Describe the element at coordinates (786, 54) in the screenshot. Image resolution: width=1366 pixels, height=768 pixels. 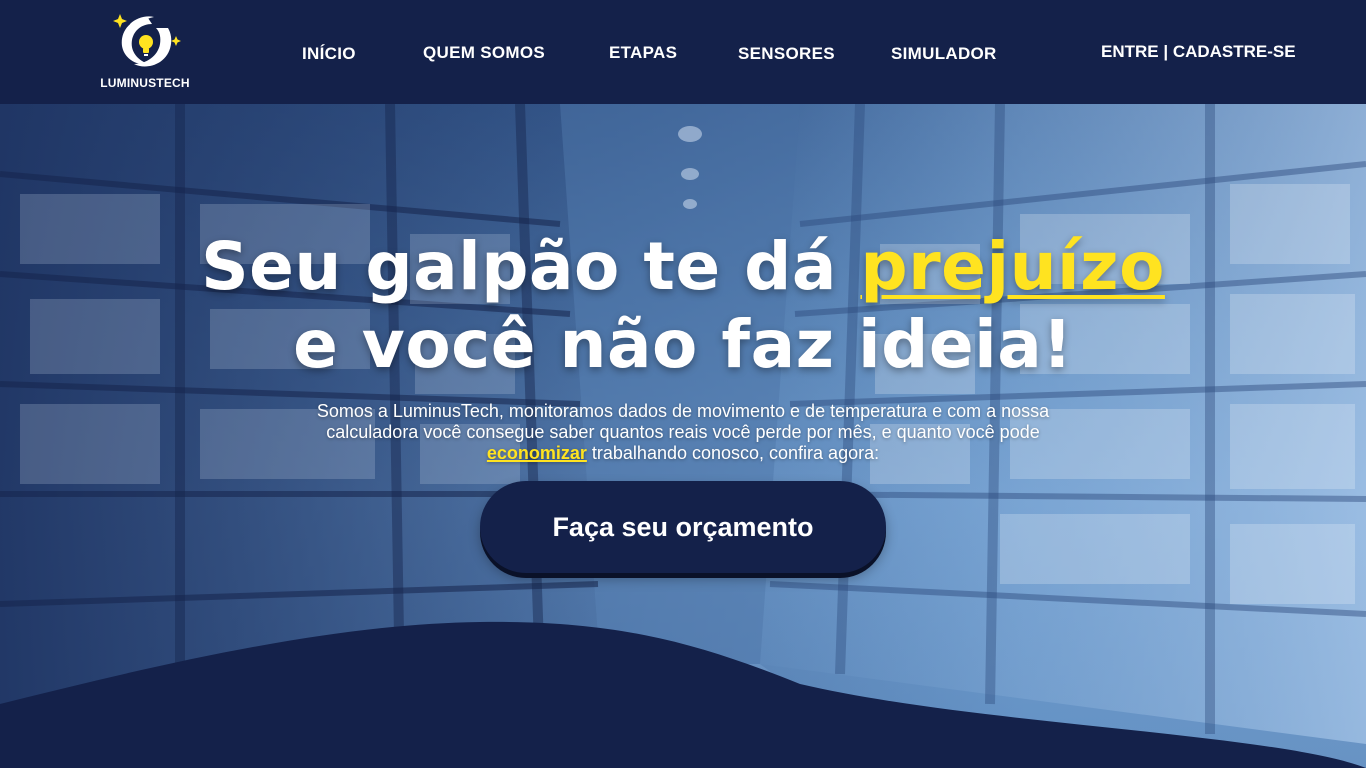
I see `nav-sensores: SENSORES` at that location.